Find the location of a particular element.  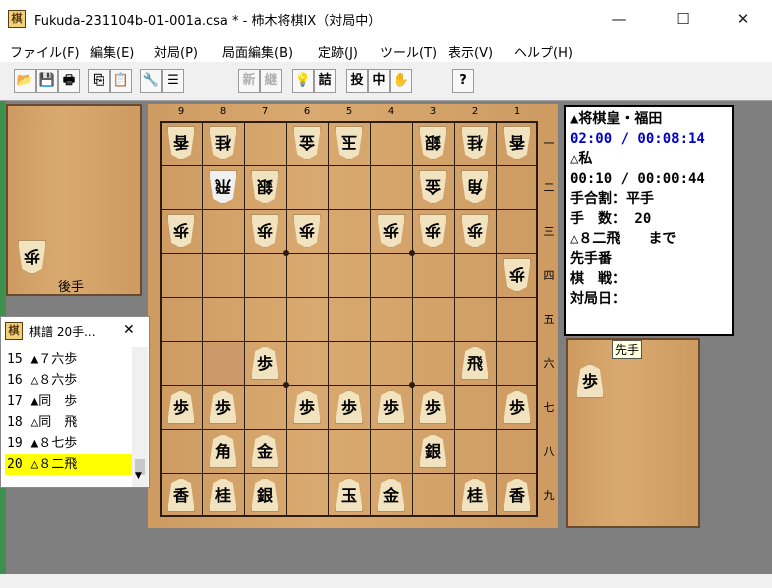

kifu-close-button: ✕ is located at coordinates (129, 330).